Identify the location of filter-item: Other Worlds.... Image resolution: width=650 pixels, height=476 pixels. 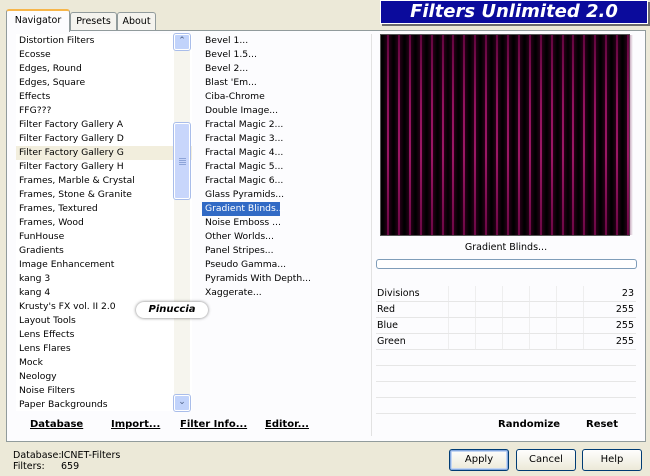
(284, 237).